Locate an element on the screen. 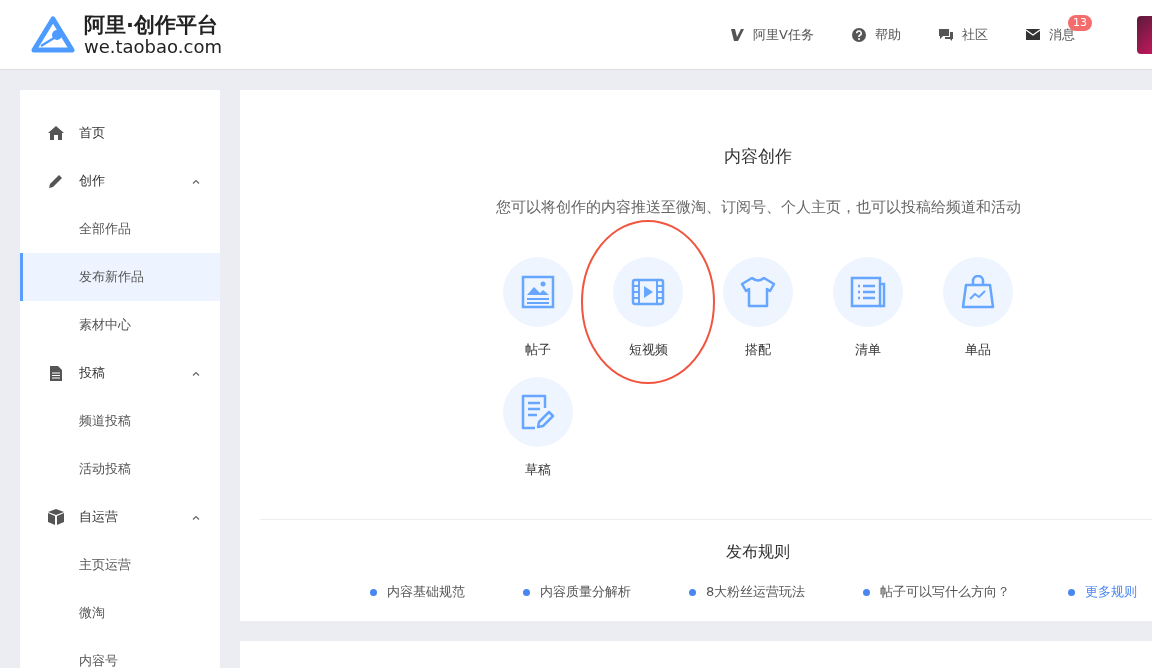 The width and height of the screenshot is (1152, 668). nav-link: 阿里V任务 is located at coordinates (772, 34).